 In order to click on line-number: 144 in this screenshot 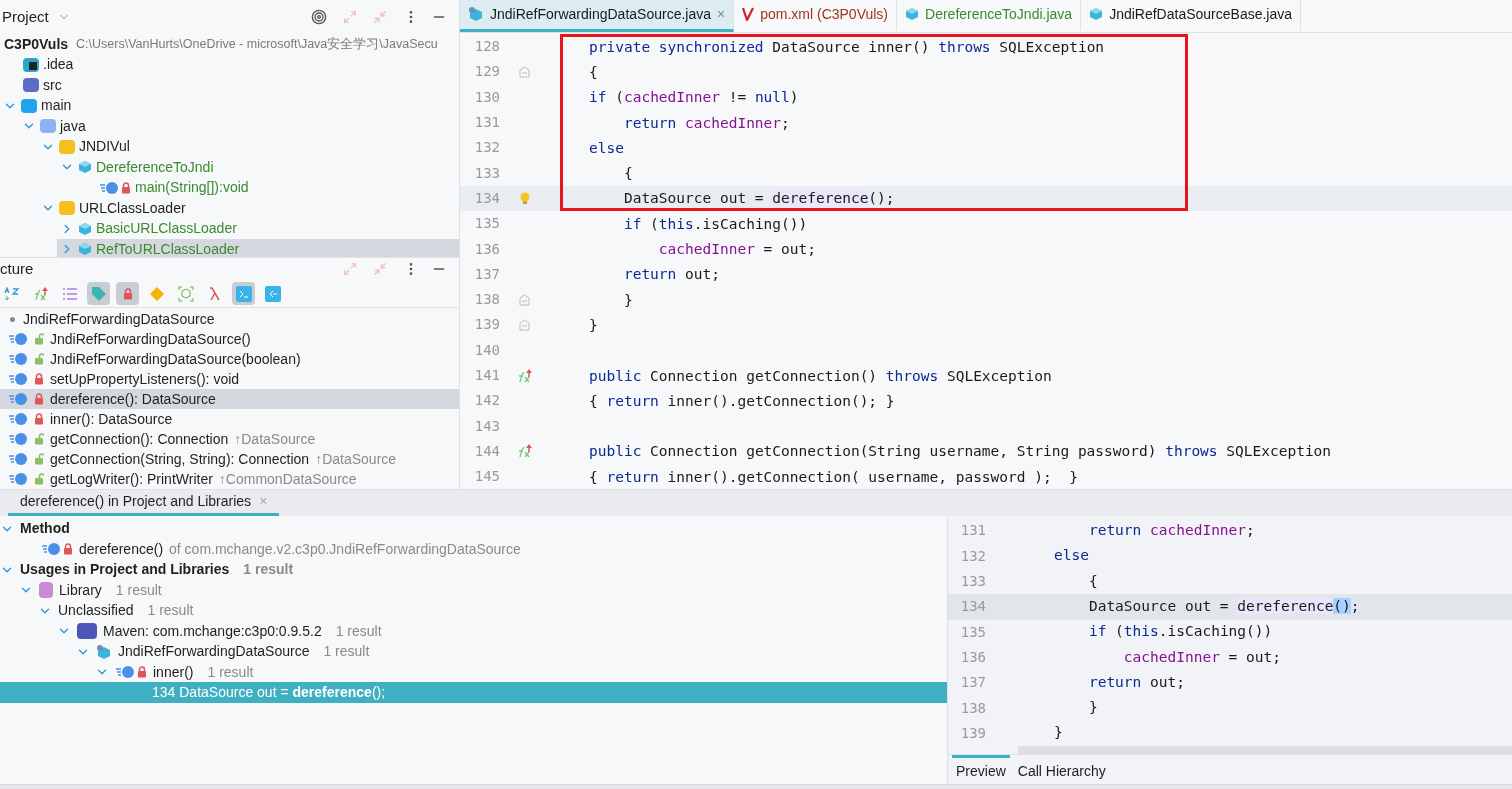, I will do `click(486, 451)`.